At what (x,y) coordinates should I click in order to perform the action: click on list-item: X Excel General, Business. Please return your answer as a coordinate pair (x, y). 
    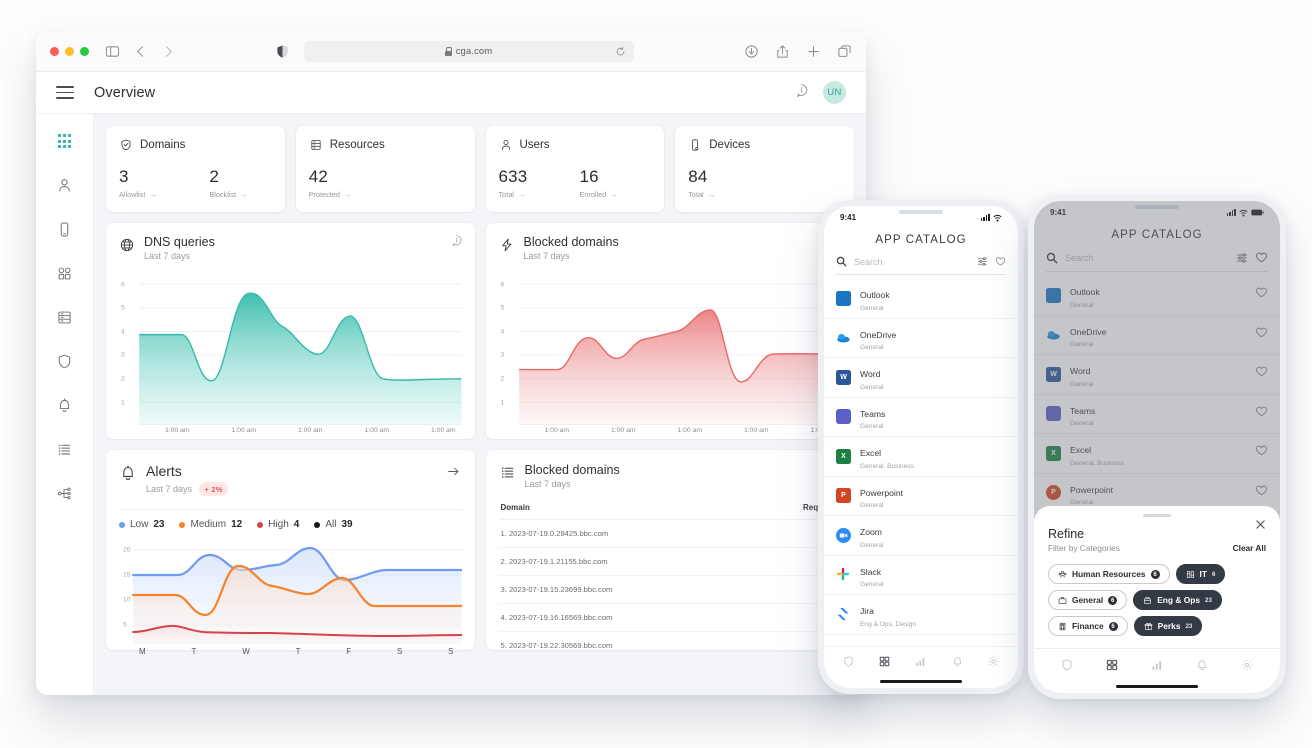
    Looking at the image, I should click on (921, 457).